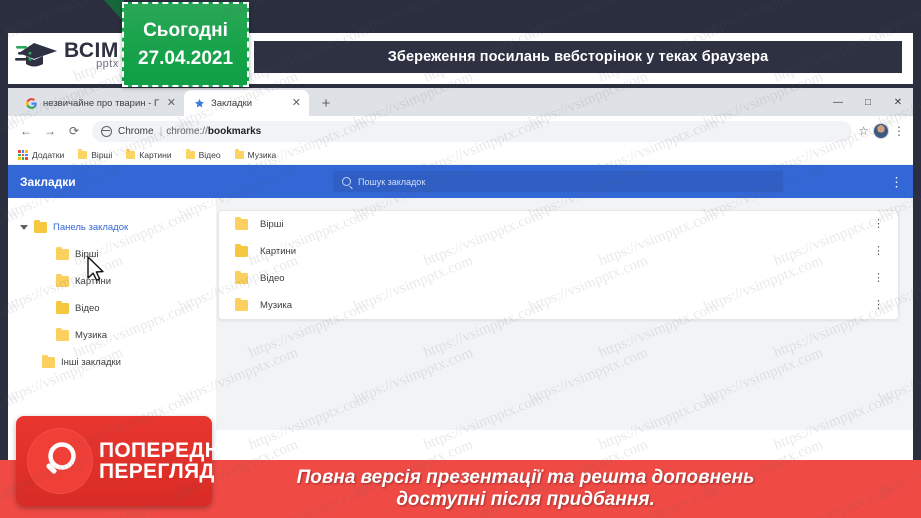 This screenshot has width=921, height=518. I want to click on sidebar-item-muzyka: Музика, so click(112, 335).